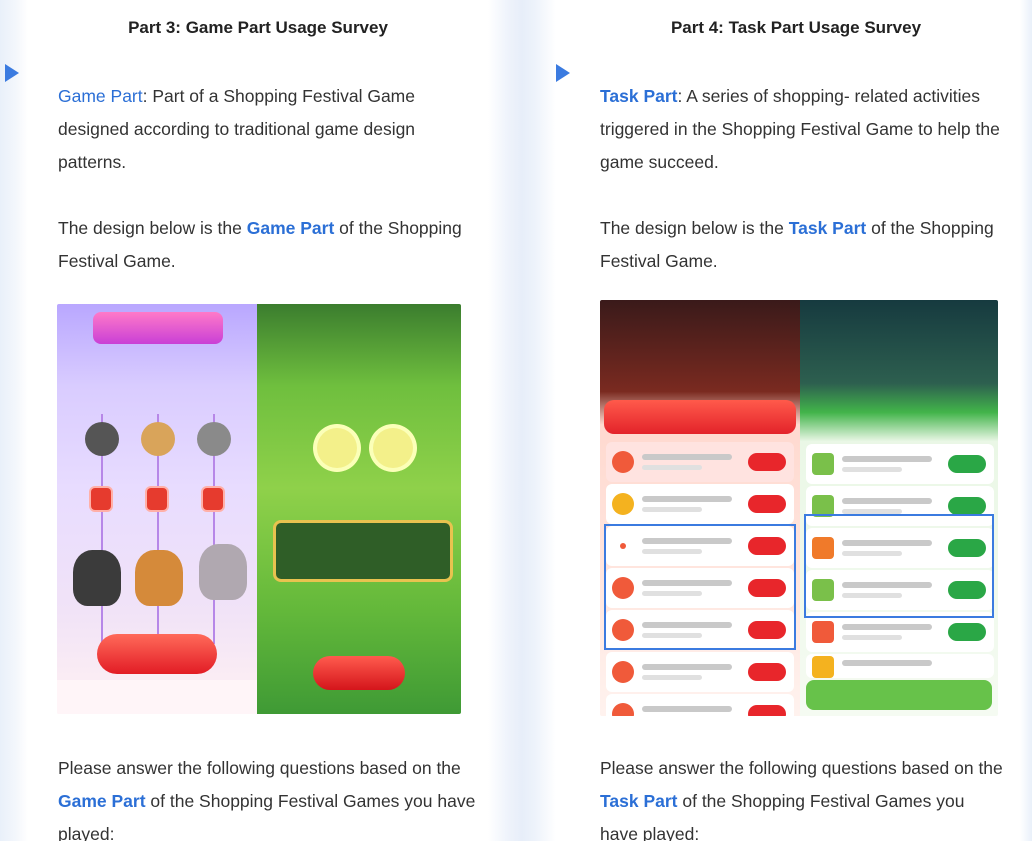 The width and height of the screenshot is (1032, 841). What do you see at coordinates (359, 509) in the screenshot?
I see `game-screen-right` at bounding box center [359, 509].